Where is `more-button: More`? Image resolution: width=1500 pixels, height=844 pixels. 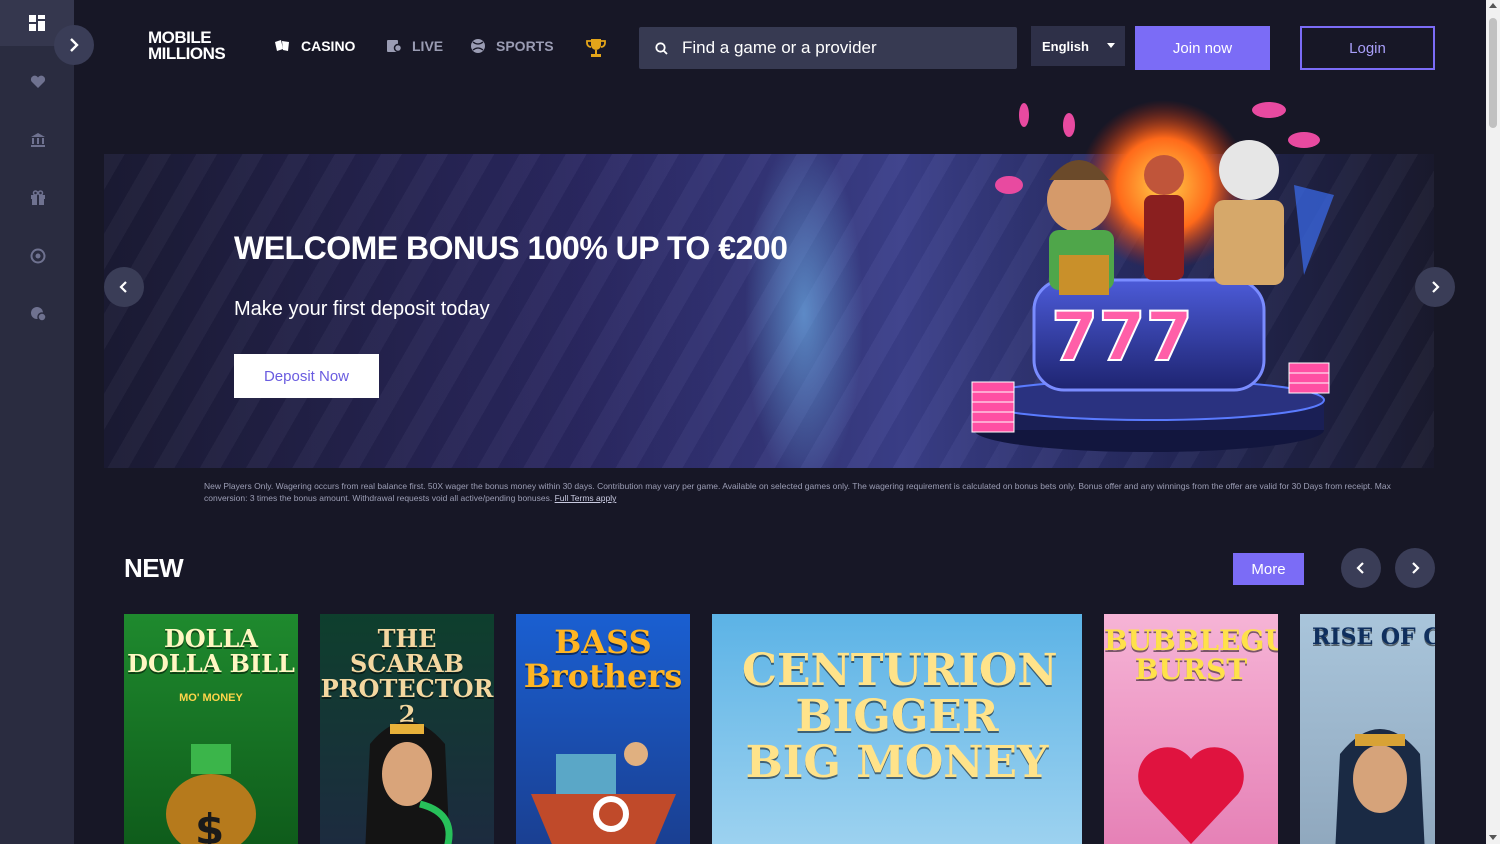 more-button: More is located at coordinates (1268, 569).